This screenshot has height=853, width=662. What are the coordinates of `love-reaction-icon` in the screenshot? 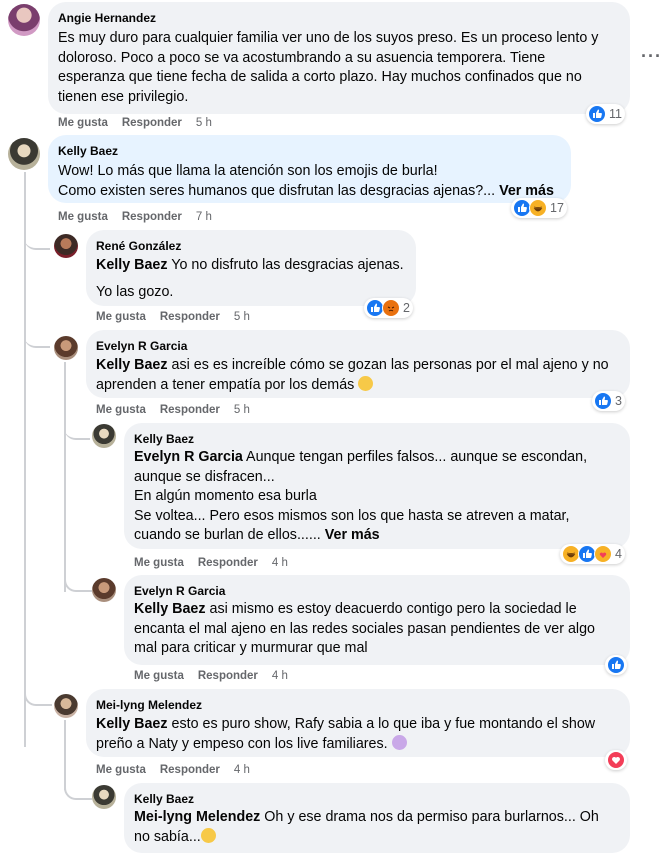 It's located at (616, 760).